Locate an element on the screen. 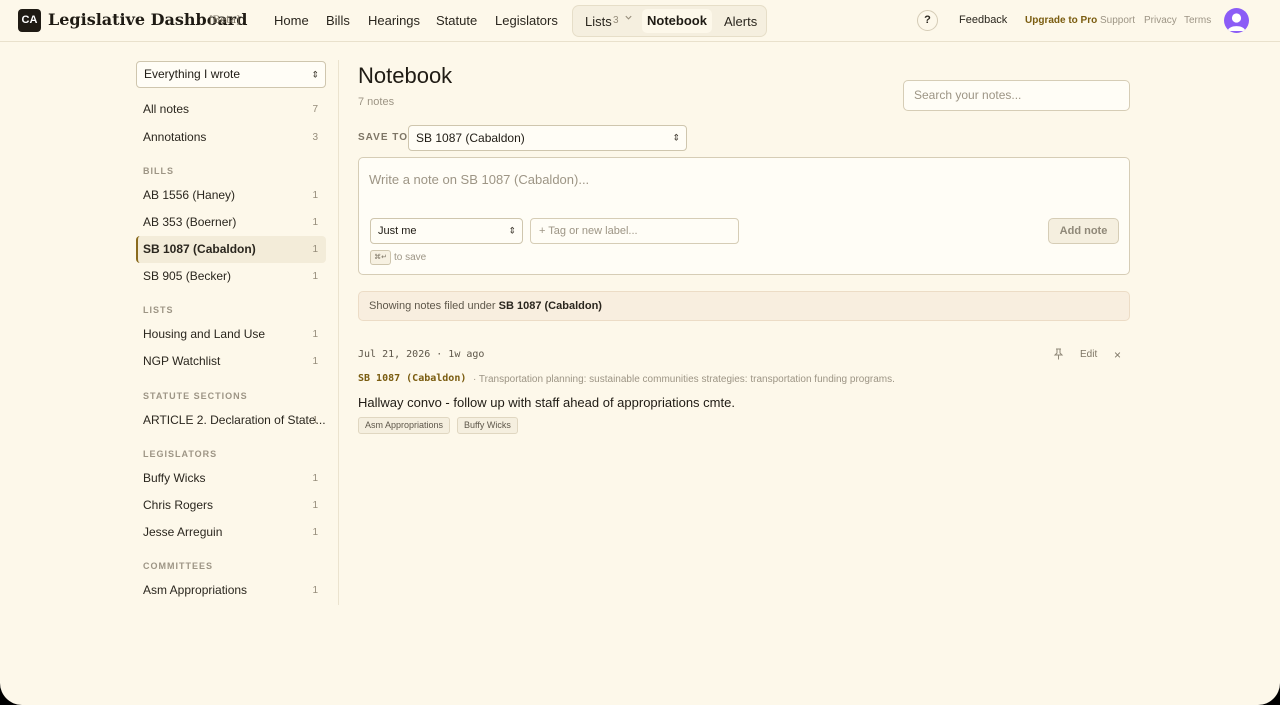 The height and width of the screenshot is (705, 1280). sidebar-item-committee: Asm Appropriations 1 is located at coordinates (231, 590).